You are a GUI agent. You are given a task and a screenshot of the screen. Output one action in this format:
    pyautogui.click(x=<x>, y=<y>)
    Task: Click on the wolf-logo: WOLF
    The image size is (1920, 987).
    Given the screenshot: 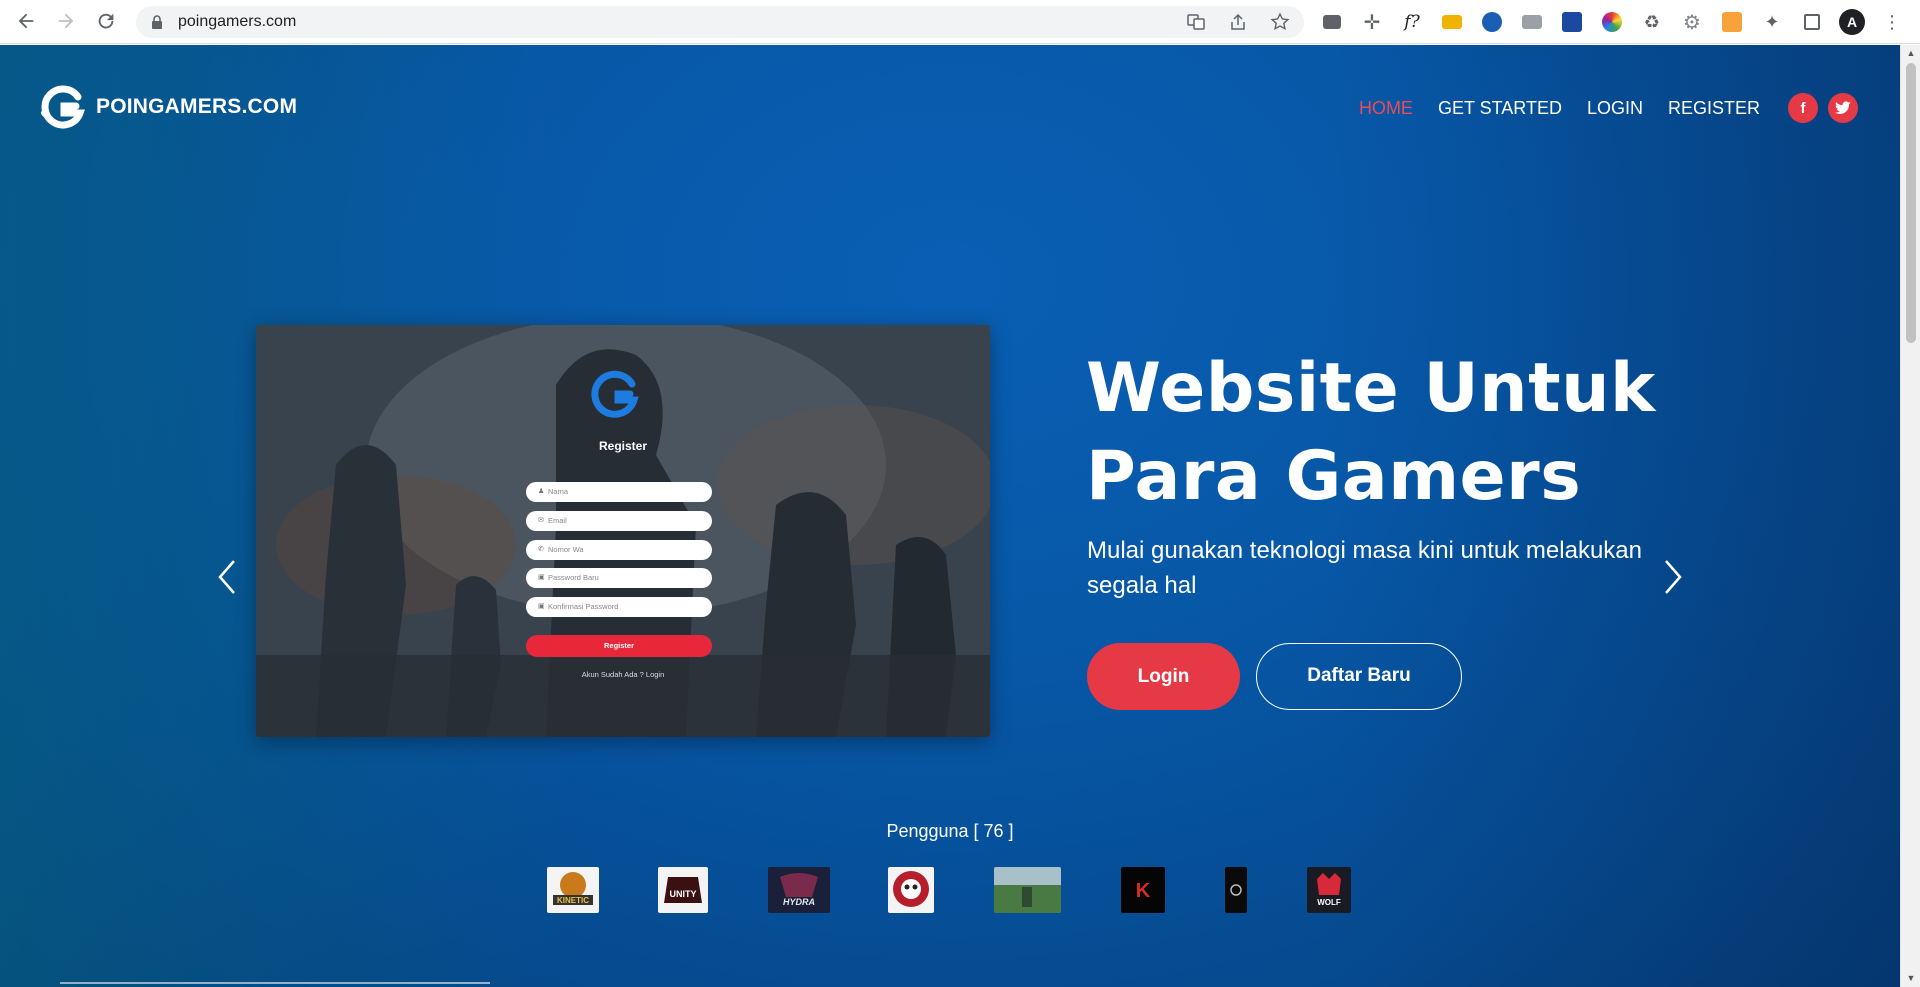 What is the action you would take?
    pyautogui.click(x=1329, y=890)
    